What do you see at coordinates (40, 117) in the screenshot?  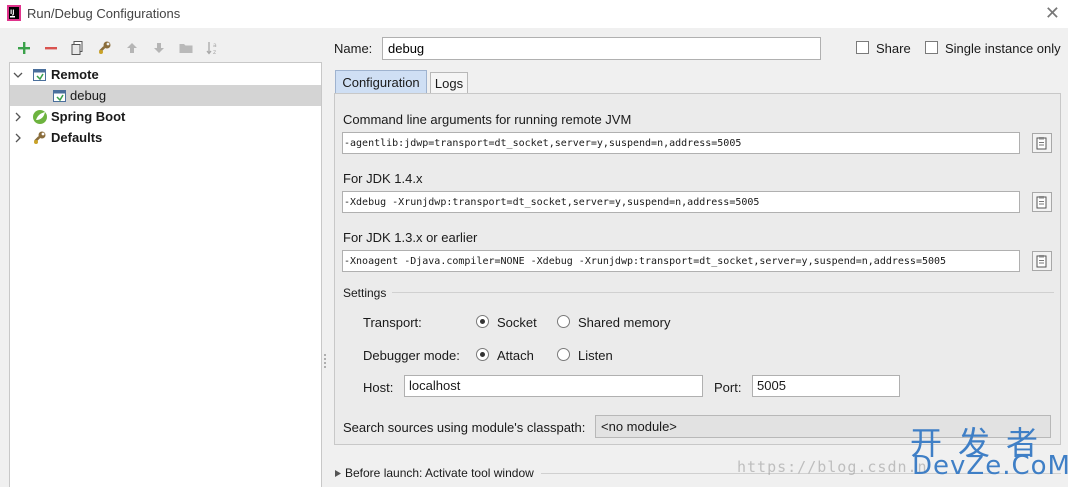 I see `spring-boot-icon` at bounding box center [40, 117].